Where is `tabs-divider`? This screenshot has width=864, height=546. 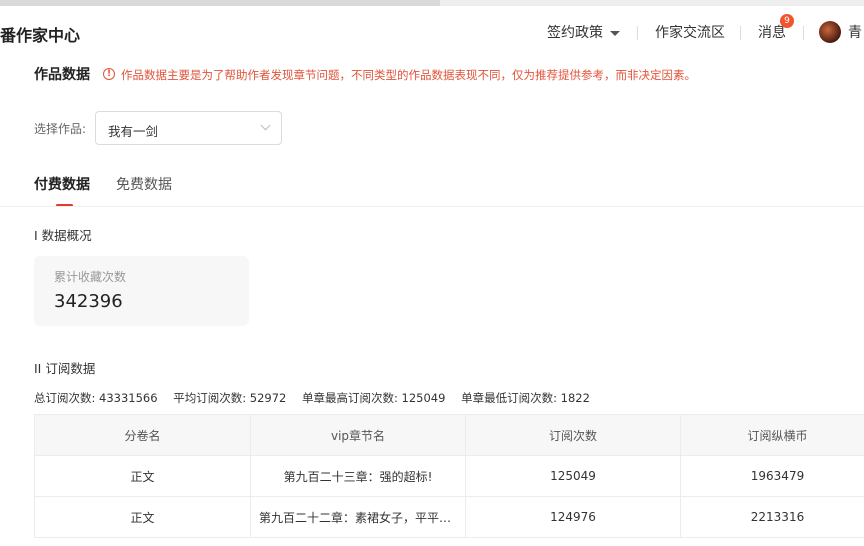 tabs-divider is located at coordinates (432, 206).